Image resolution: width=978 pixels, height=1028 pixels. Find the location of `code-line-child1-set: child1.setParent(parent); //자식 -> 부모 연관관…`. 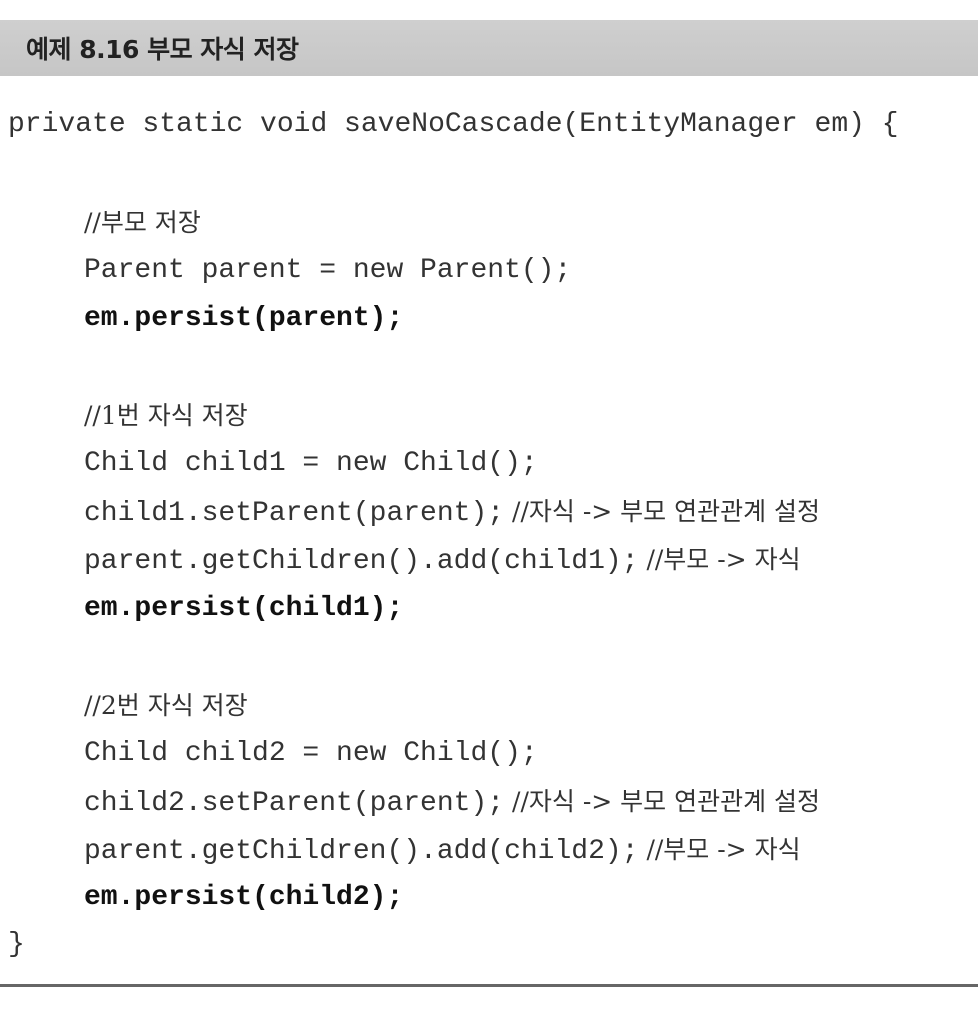

code-line-child1-set: child1.setParent(parent); //자식 -> 부모 연관관… is located at coordinates (414, 512).